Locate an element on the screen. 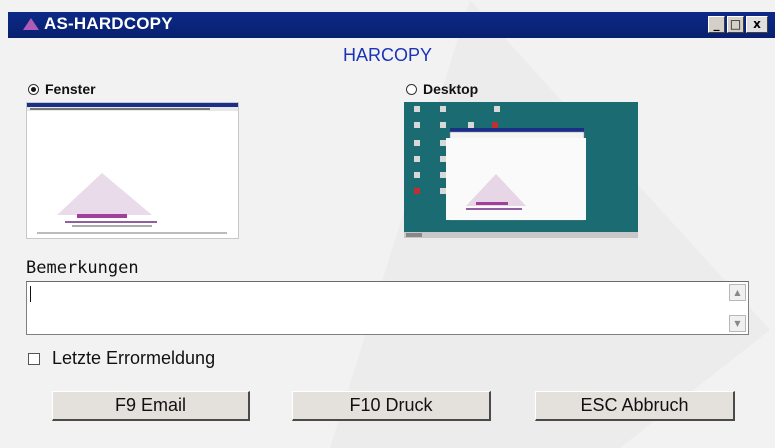  arrow-down-icon: ▼ is located at coordinates (737, 323).